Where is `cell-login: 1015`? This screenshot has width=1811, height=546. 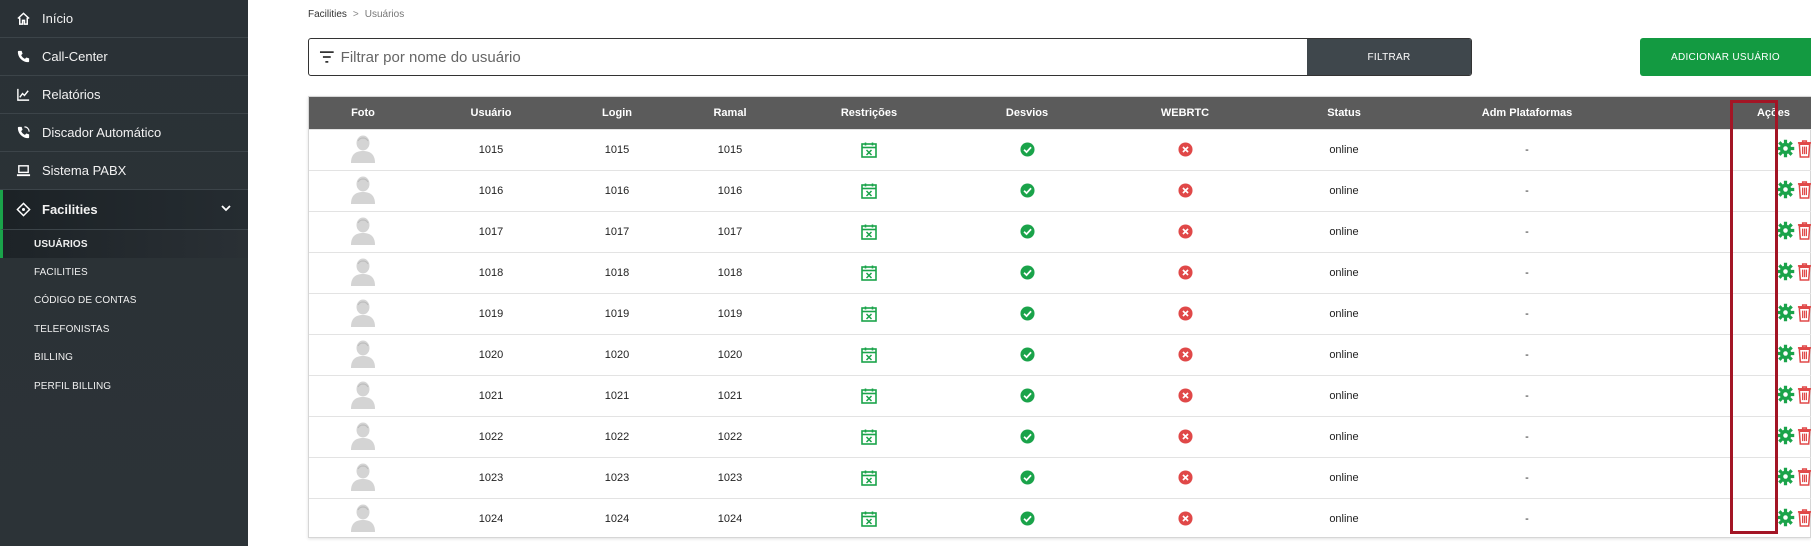
cell-login: 1015 is located at coordinates (617, 149).